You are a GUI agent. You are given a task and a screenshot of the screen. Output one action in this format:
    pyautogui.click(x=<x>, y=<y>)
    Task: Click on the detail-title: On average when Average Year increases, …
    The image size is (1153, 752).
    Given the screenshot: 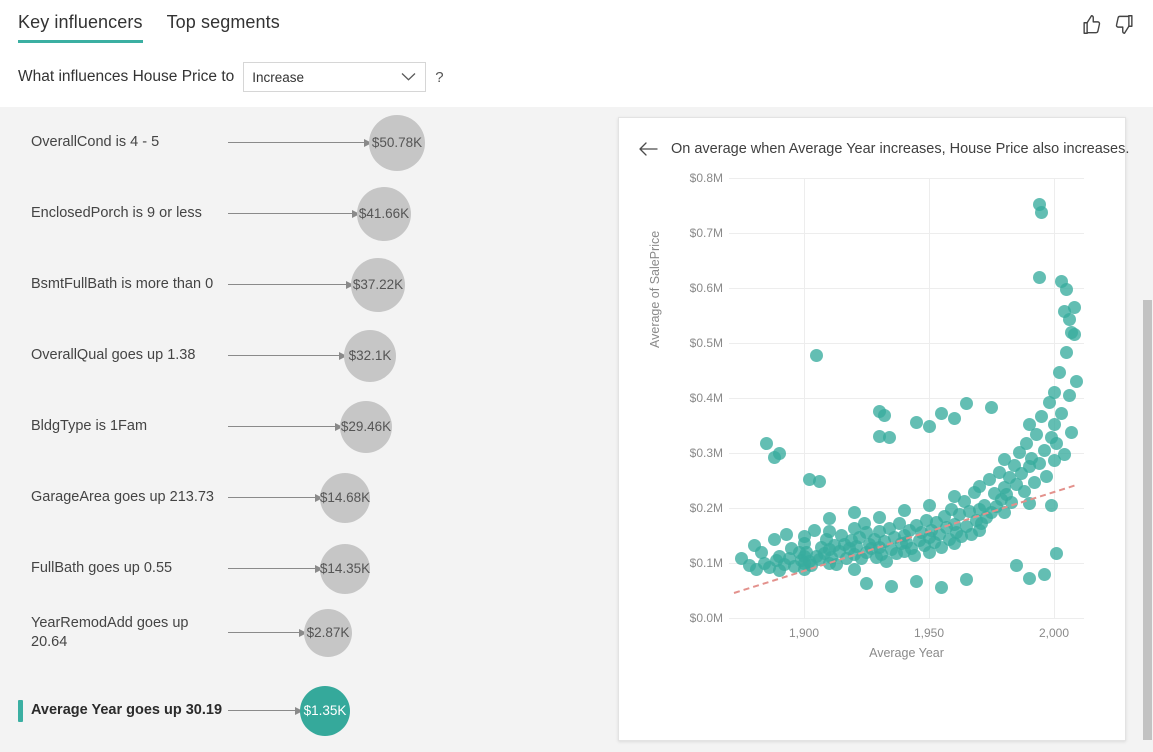 What is the action you would take?
    pyautogui.click(x=900, y=149)
    